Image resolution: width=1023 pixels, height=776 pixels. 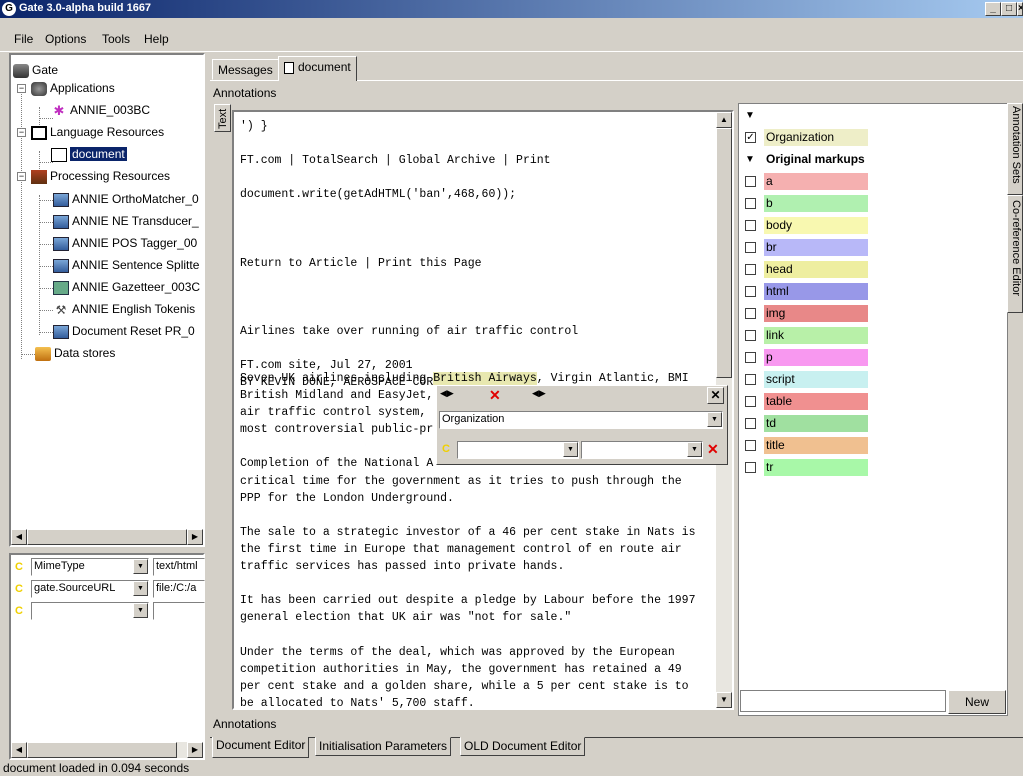 I want to click on tree-horizontal-scrollbar: ◀ ▶, so click(x=107, y=537).